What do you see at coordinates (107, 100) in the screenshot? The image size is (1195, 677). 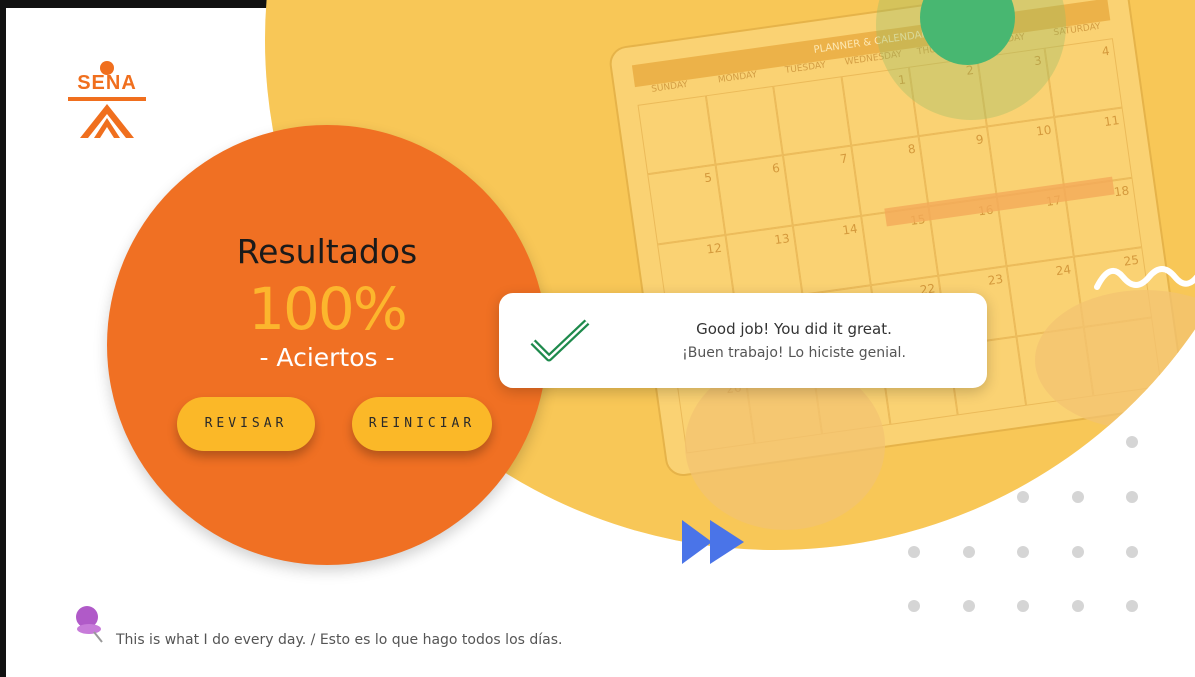 I see `sena-logo: SENA` at bounding box center [107, 100].